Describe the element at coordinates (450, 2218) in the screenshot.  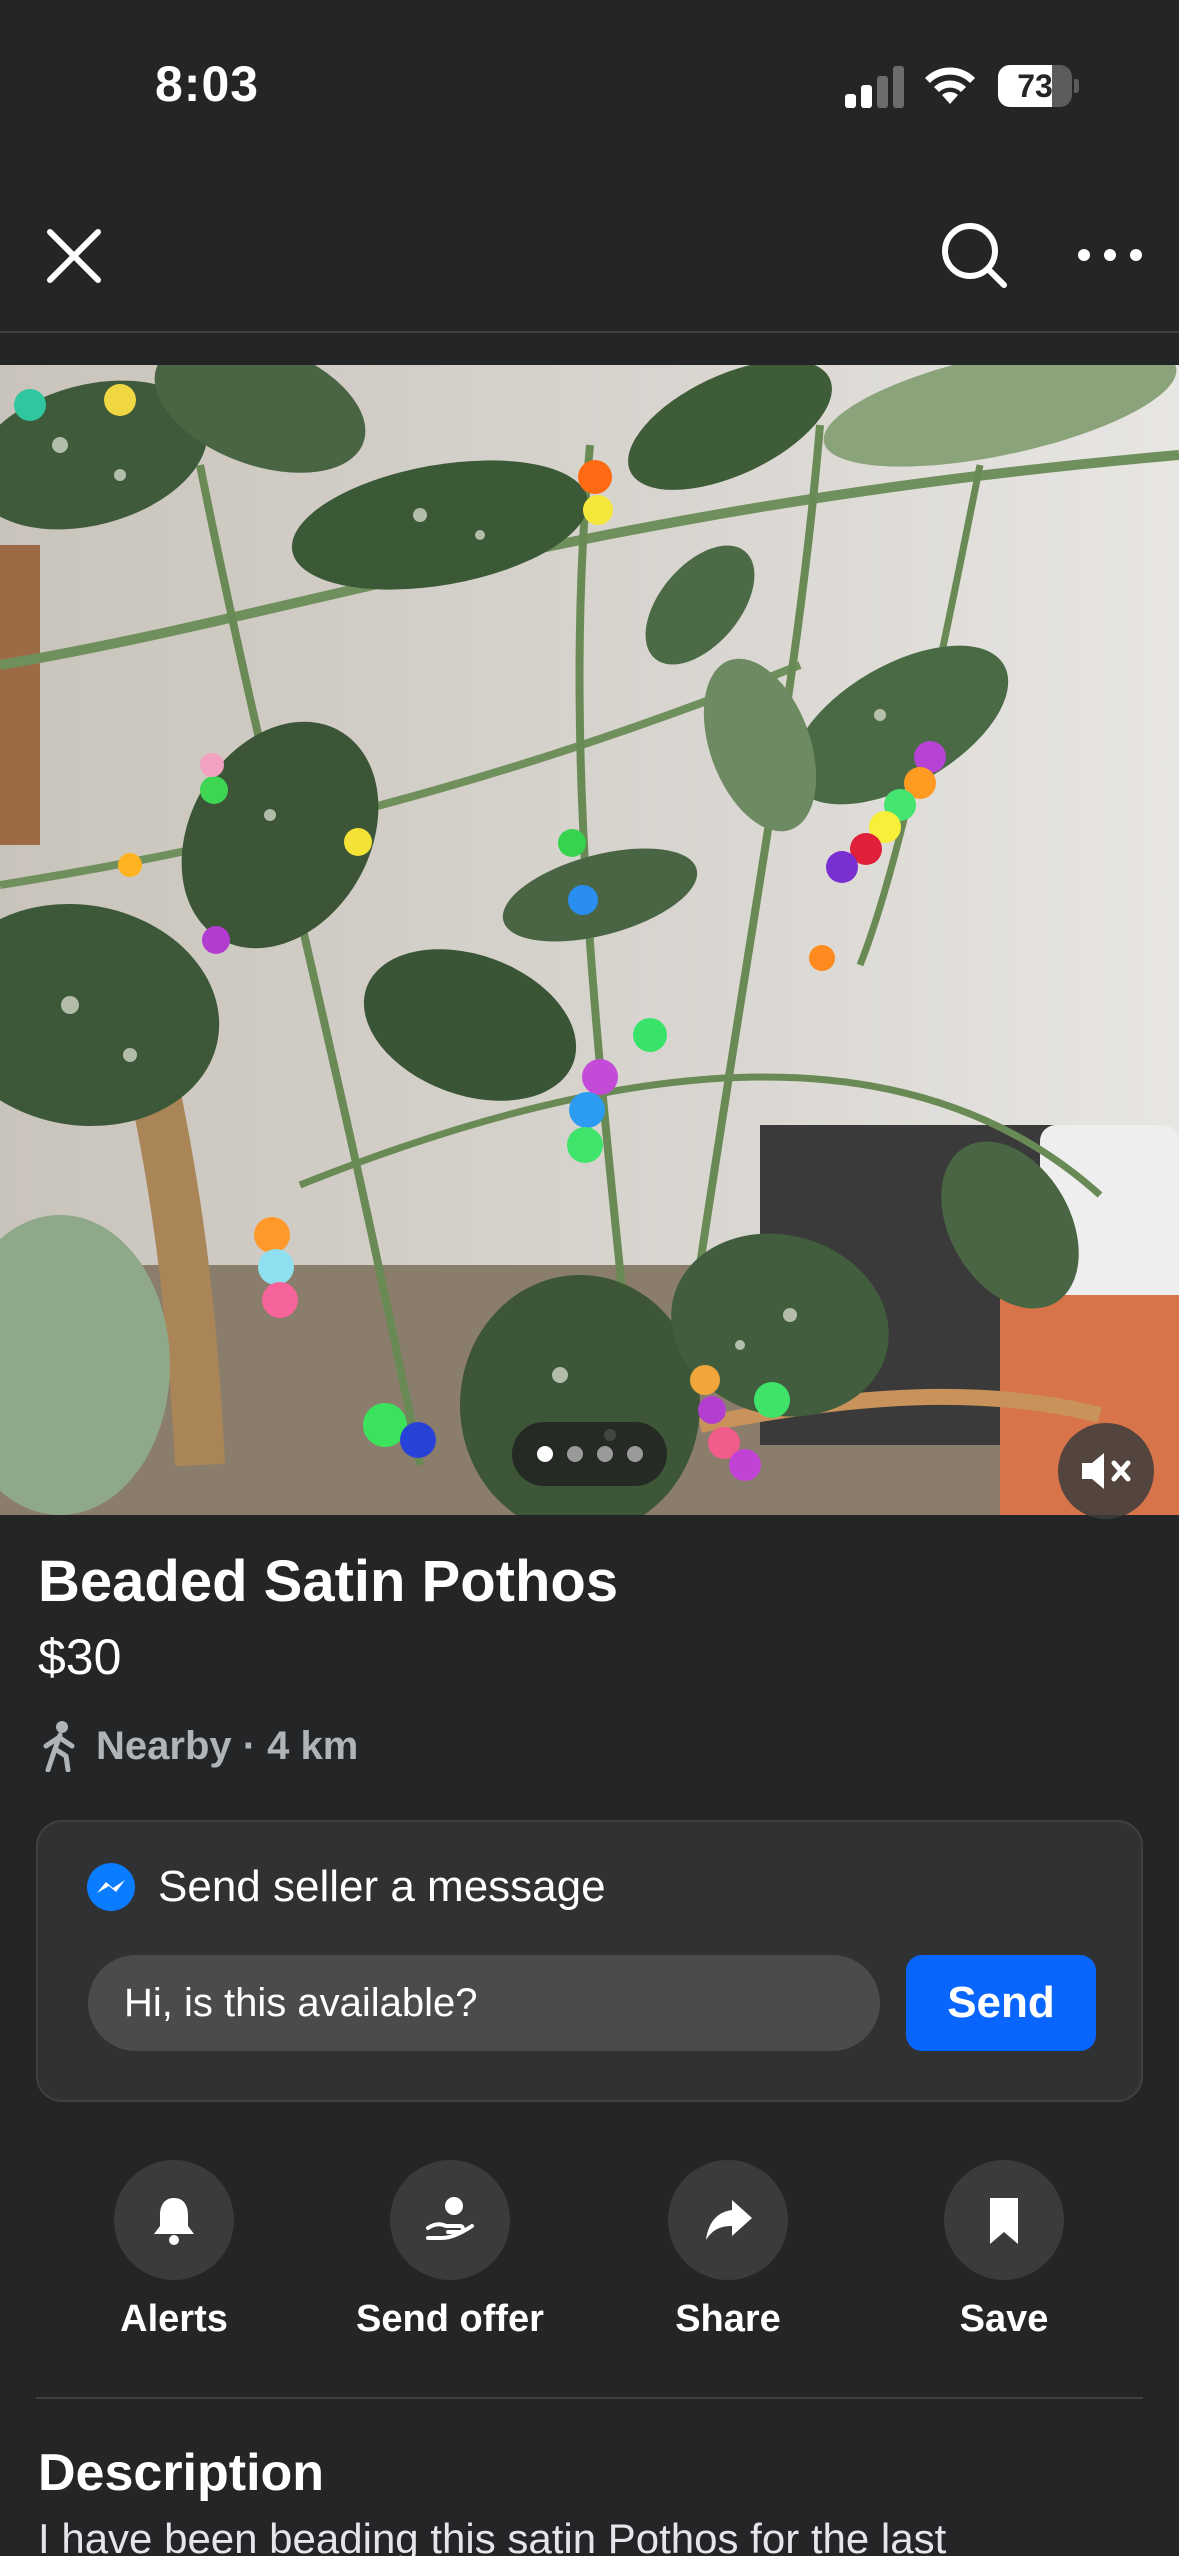
I see `offer-icon` at that location.